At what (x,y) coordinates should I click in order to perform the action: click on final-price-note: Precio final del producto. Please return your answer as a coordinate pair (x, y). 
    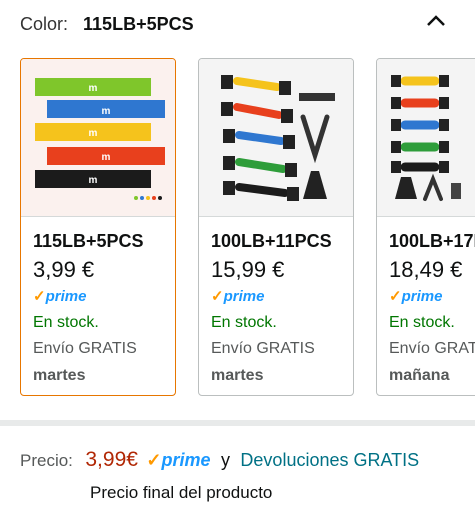
    Looking at the image, I should click on (181, 492).